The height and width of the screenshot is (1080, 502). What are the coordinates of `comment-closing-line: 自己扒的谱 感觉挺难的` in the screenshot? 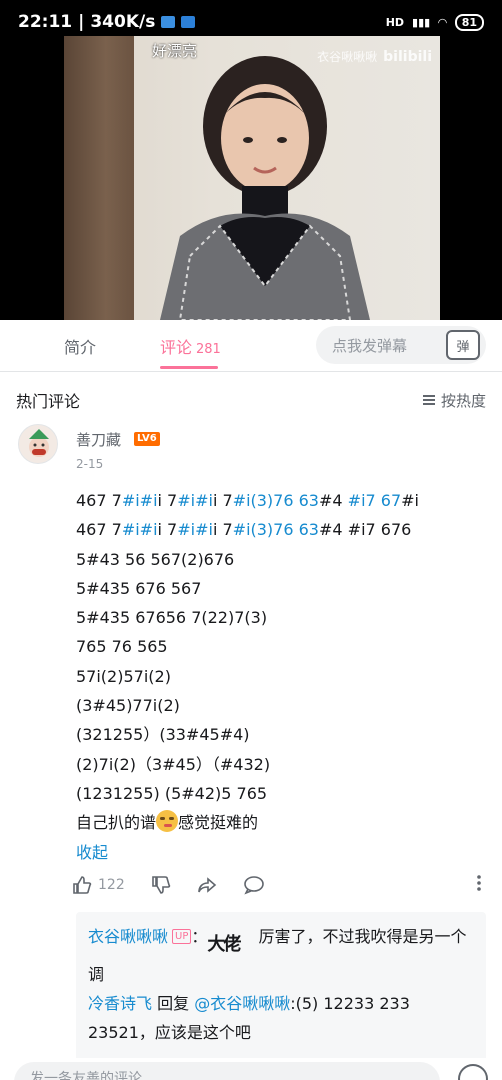 It's located at (281, 822).